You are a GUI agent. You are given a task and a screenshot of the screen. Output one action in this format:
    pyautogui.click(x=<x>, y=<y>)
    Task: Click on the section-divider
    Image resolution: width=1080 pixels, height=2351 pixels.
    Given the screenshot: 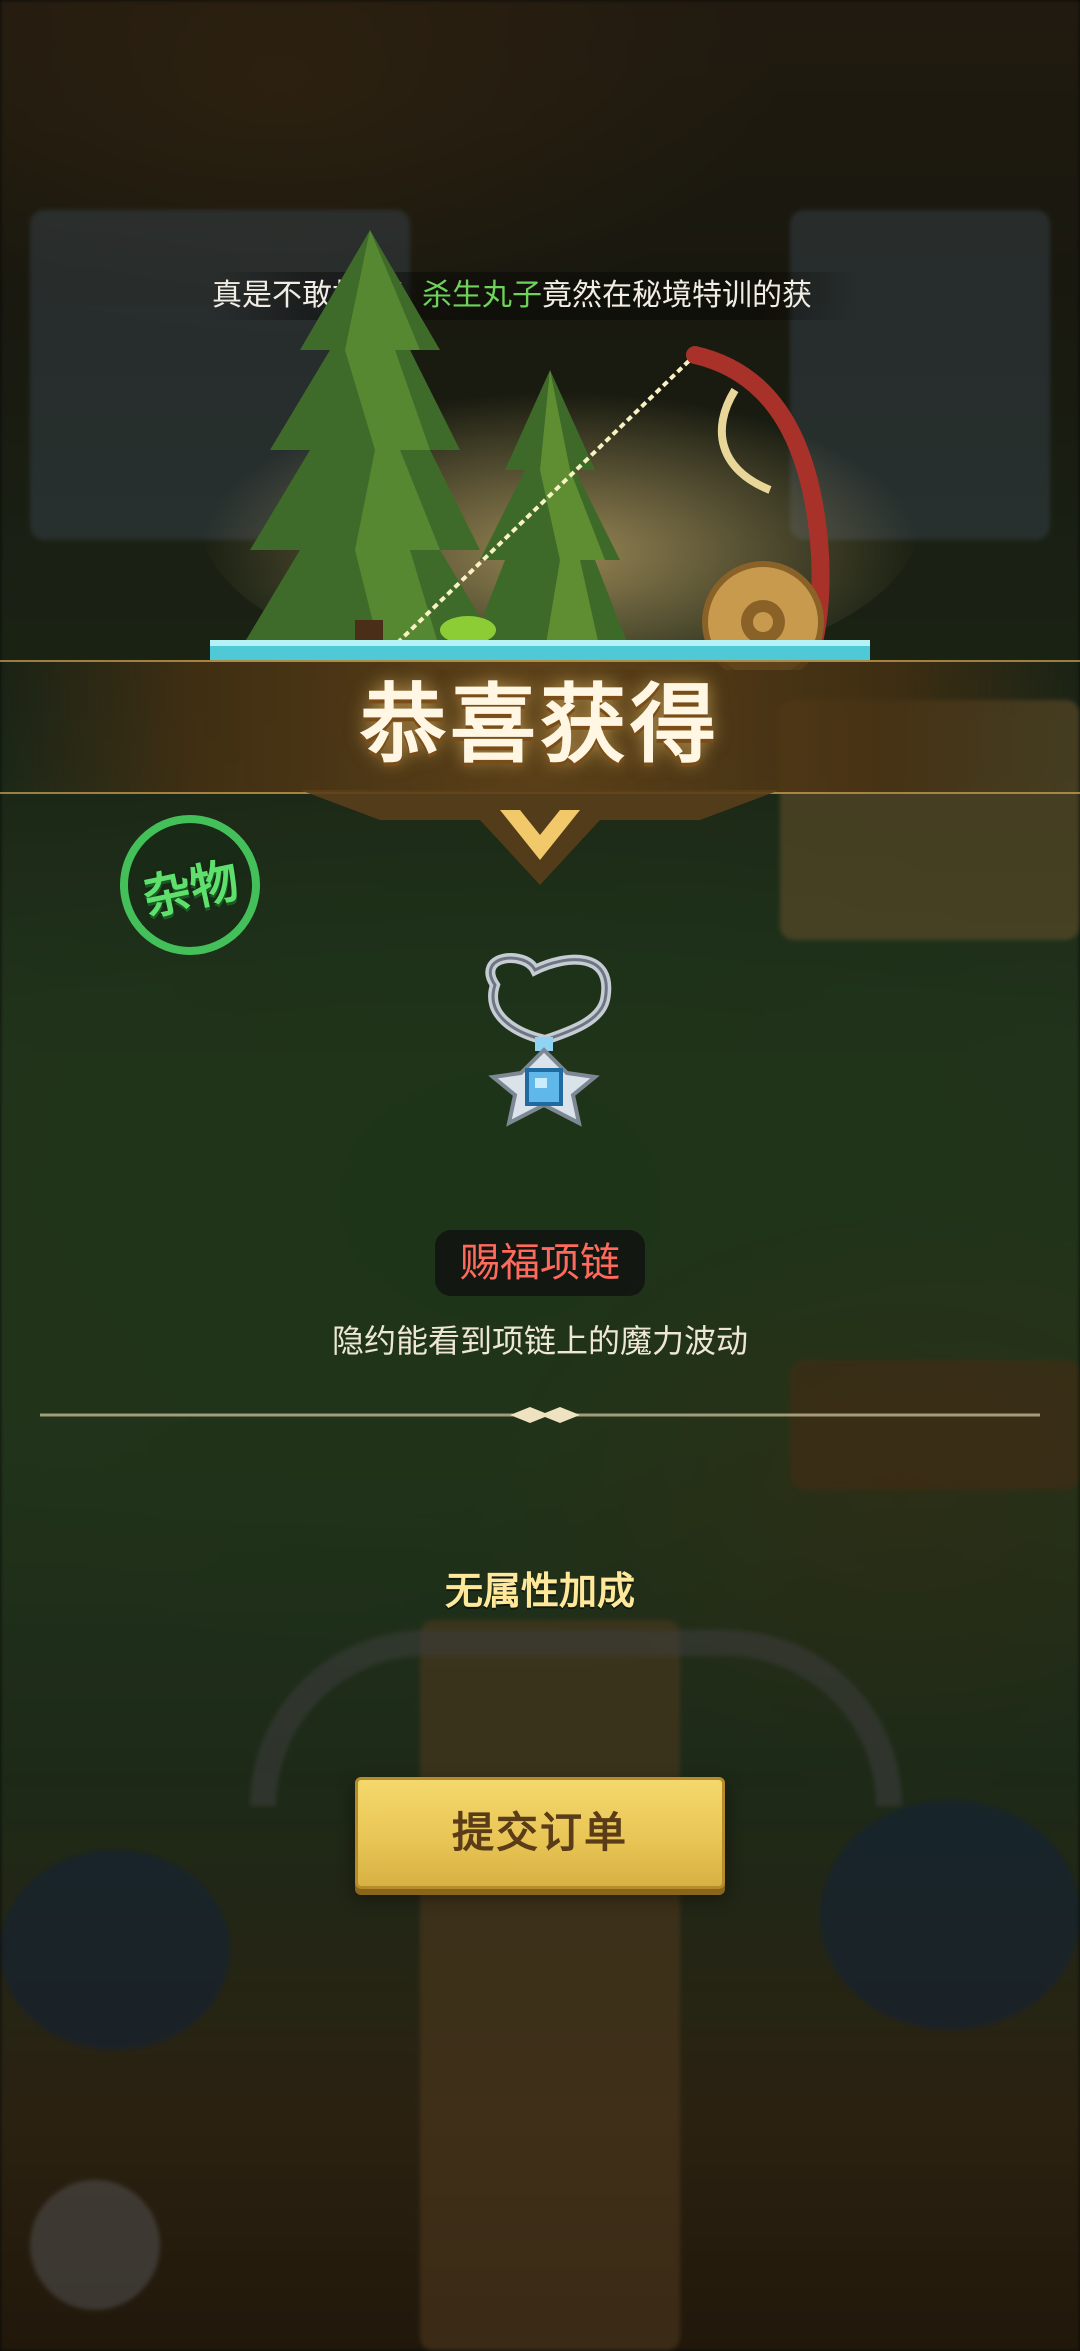 What is the action you would take?
    pyautogui.click(x=540, y=1415)
    